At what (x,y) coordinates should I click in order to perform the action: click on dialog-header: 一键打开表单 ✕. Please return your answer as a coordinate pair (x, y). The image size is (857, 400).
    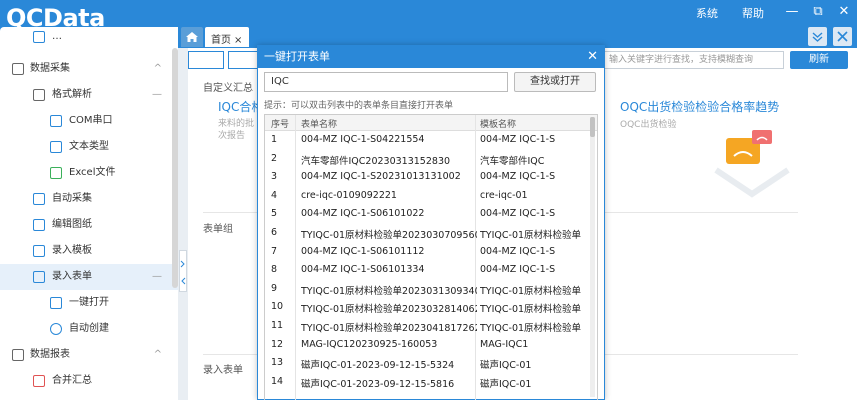
    Looking at the image, I should click on (431, 57).